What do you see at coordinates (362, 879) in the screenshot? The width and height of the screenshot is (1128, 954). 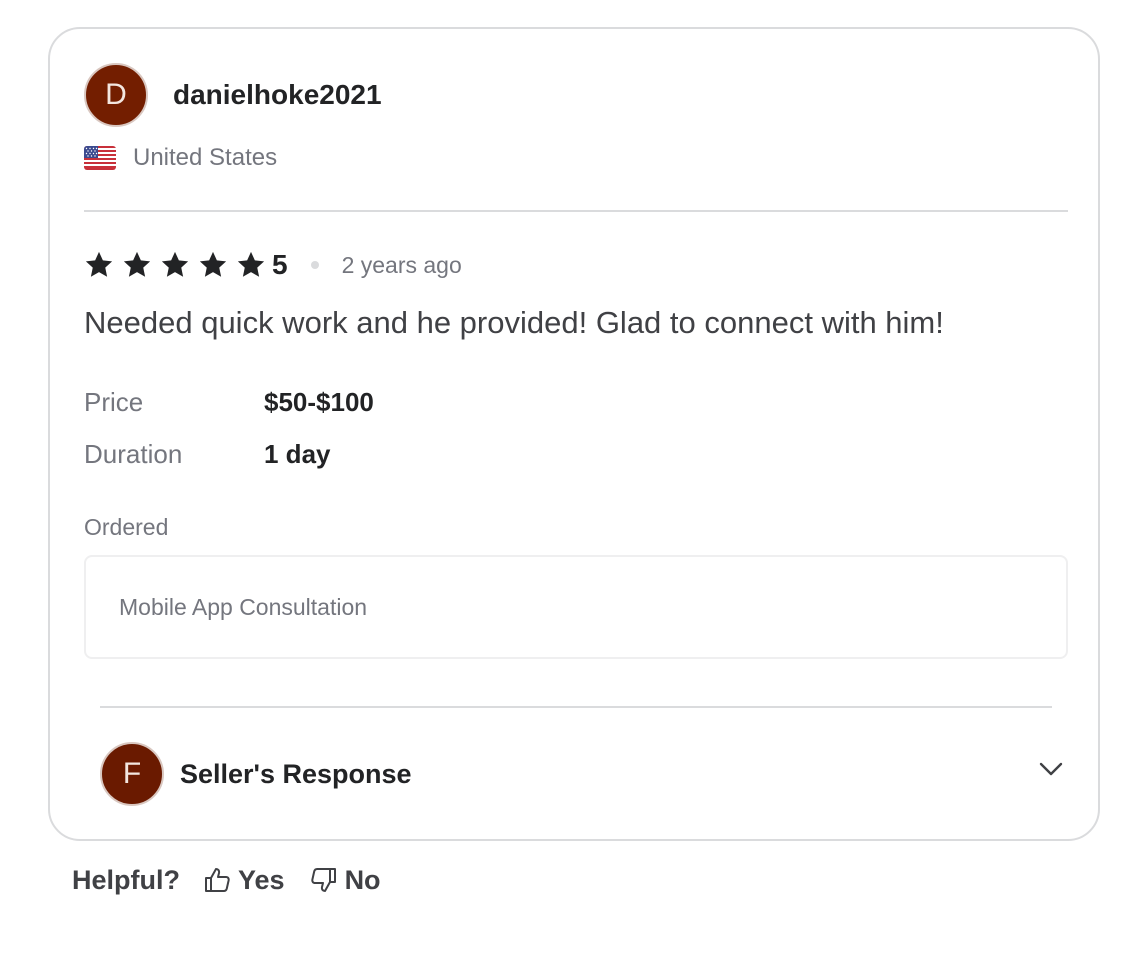 I see `helpful-no-label: No` at bounding box center [362, 879].